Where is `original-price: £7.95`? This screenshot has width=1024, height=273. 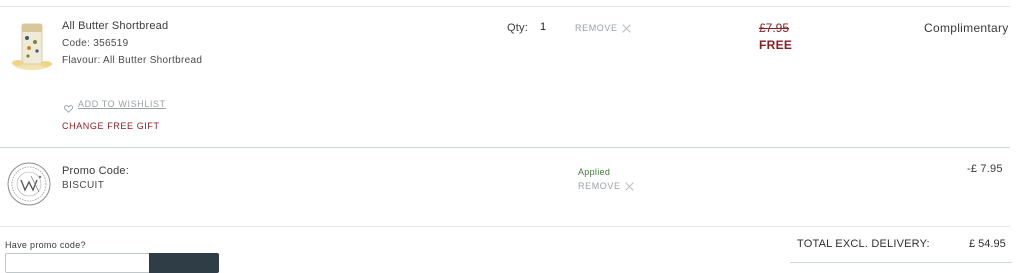 original-price: £7.95 is located at coordinates (774, 28).